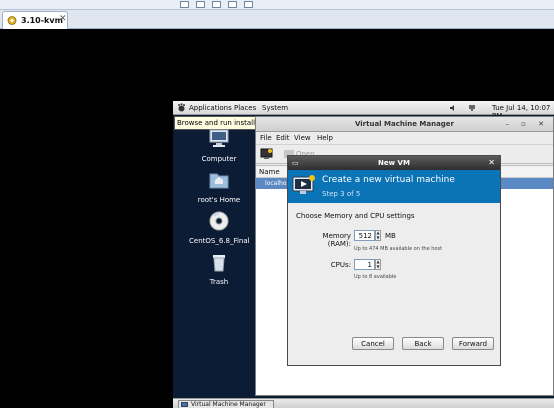 Image resolution: width=554 pixels, height=408 pixels. What do you see at coordinates (527, 124) in the screenshot?
I see `vmm-window-buttons: – ▫ ✕` at bounding box center [527, 124].